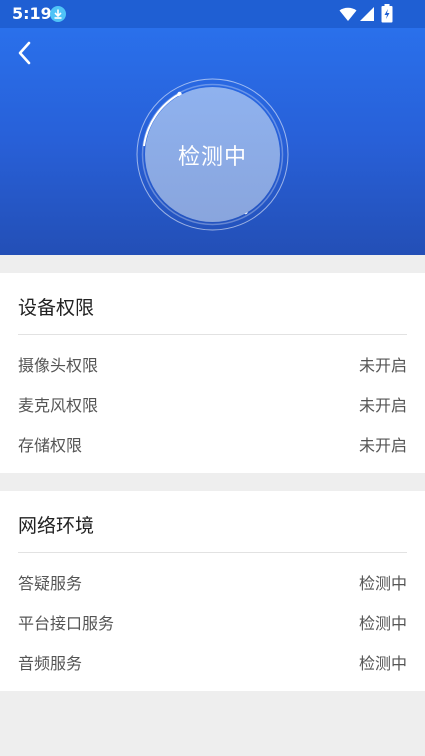 The width and height of the screenshot is (425, 756). What do you see at coordinates (212, 404) in the screenshot?
I see `list-item: 麦克风权限 未开启` at bounding box center [212, 404].